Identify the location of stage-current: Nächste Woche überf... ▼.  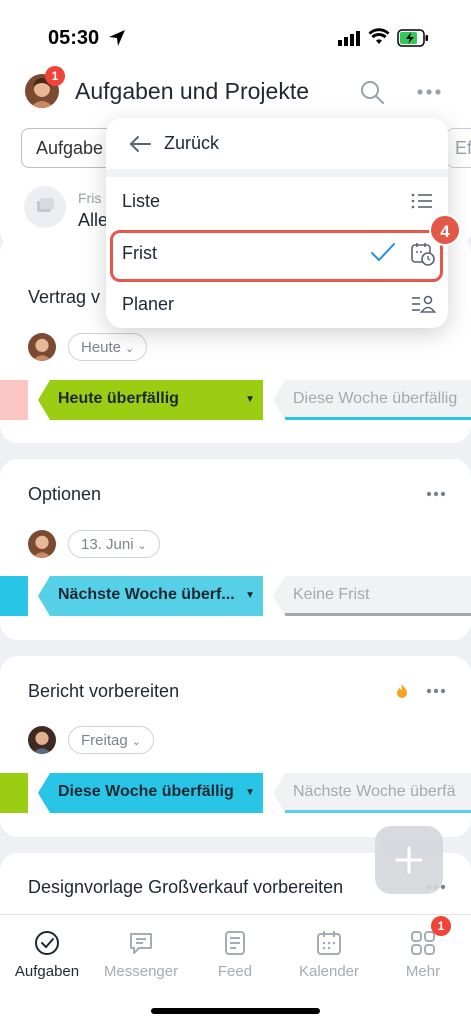
(150, 596).